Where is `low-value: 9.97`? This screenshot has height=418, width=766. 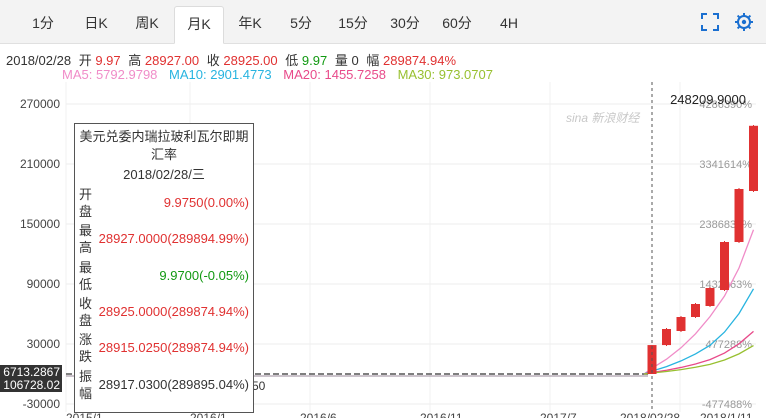 low-value: 9.97 is located at coordinates (314, 60).